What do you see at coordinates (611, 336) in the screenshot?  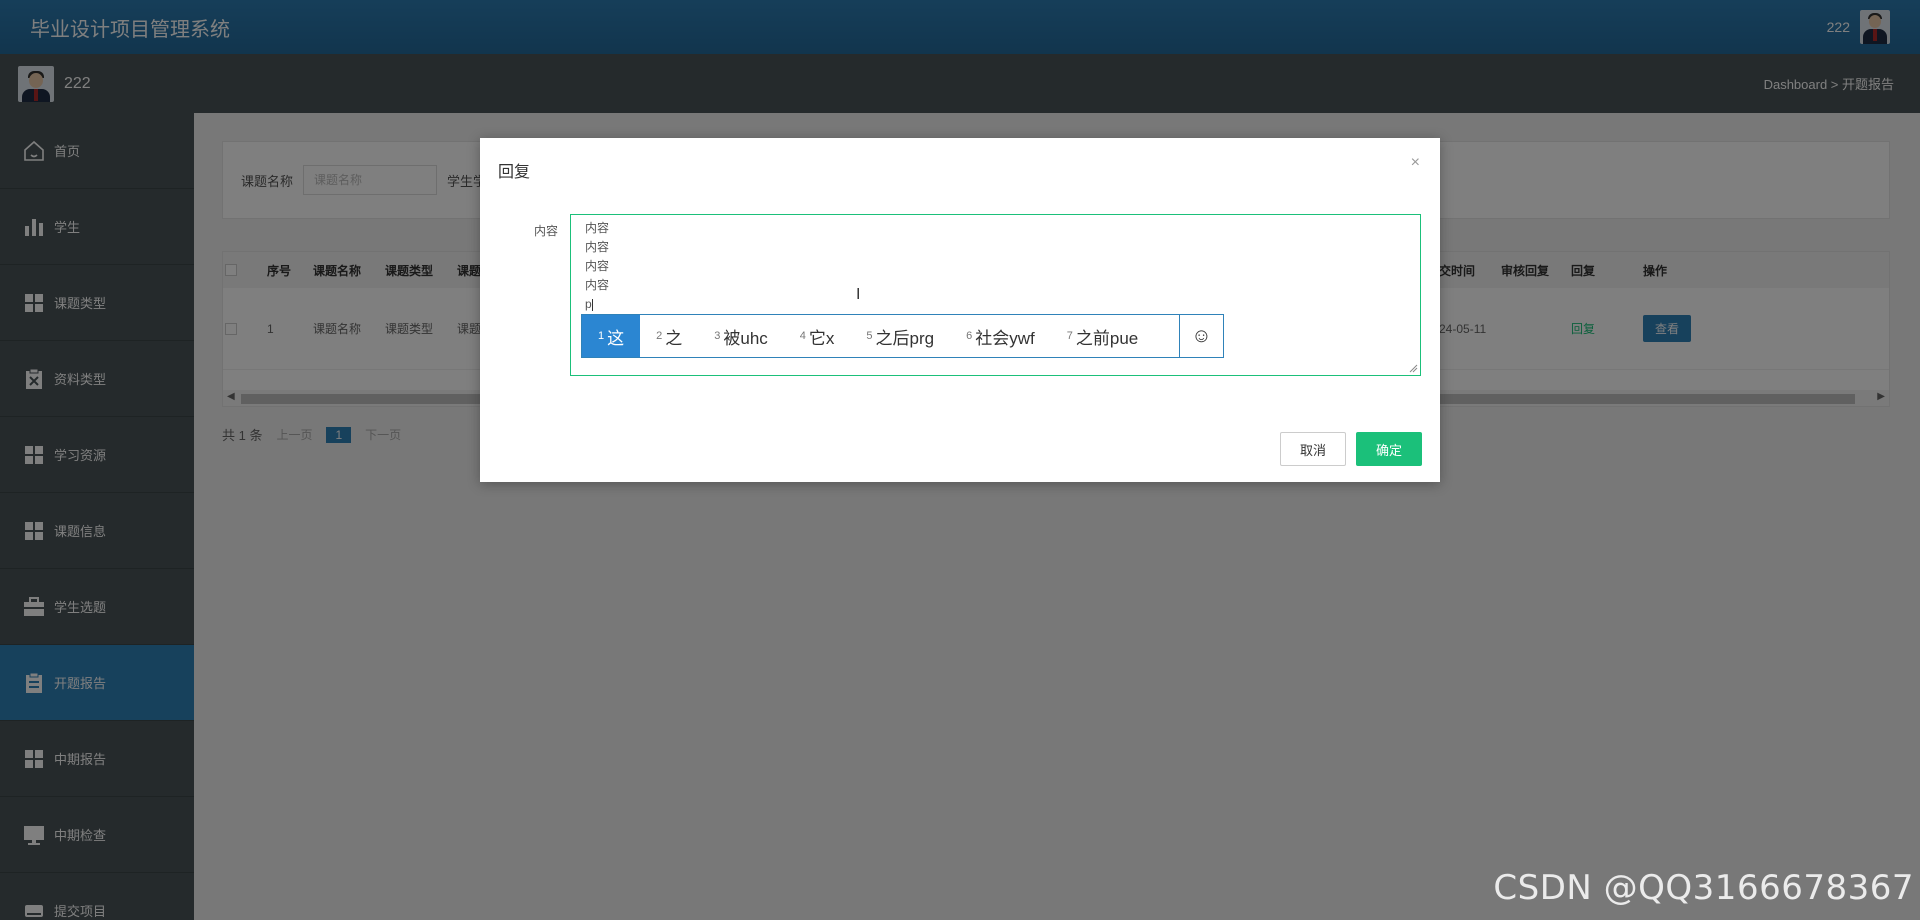 I see `ime-candidate: 1这` at bounding box center [611, 336].